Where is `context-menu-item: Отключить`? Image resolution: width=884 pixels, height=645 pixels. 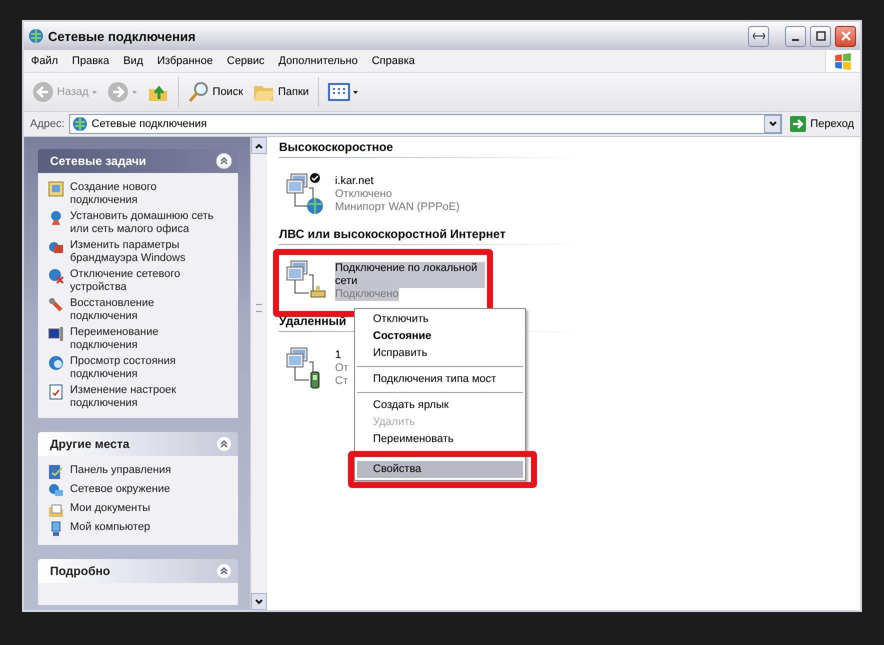
context-menu-item: Отключить is located at coordinates (440, 319).